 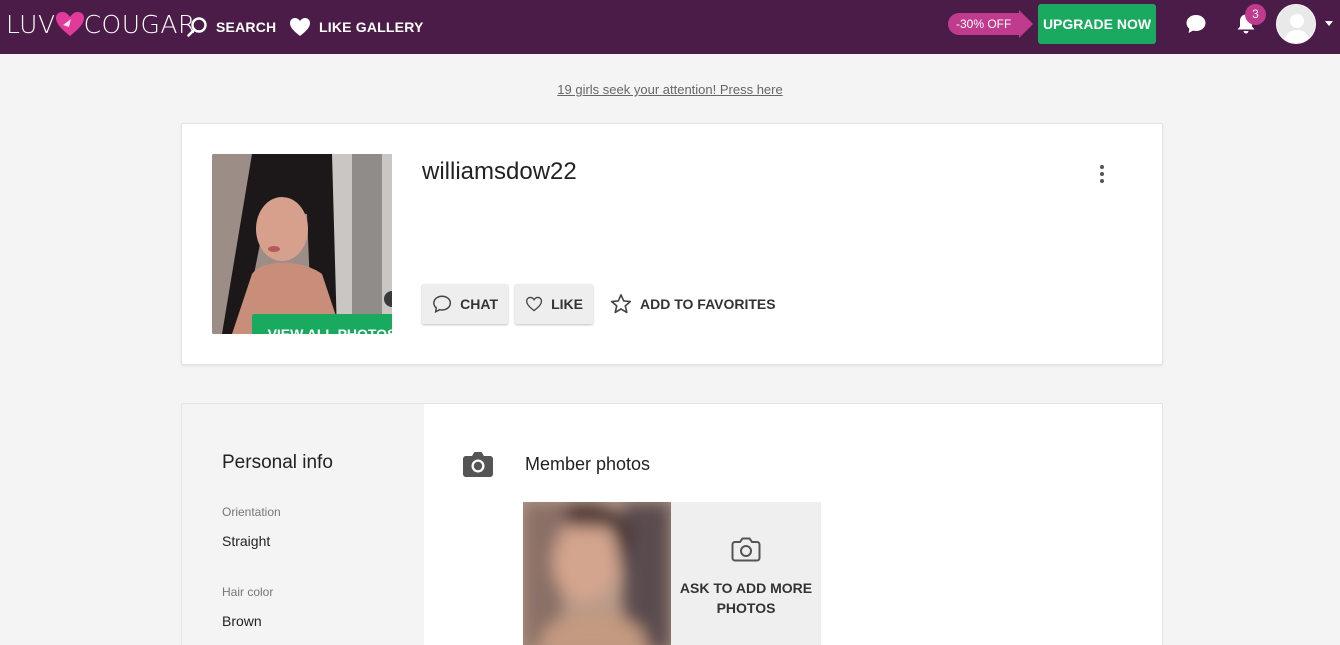 I want to click on user-avatar, so click(x=1296, y=24).